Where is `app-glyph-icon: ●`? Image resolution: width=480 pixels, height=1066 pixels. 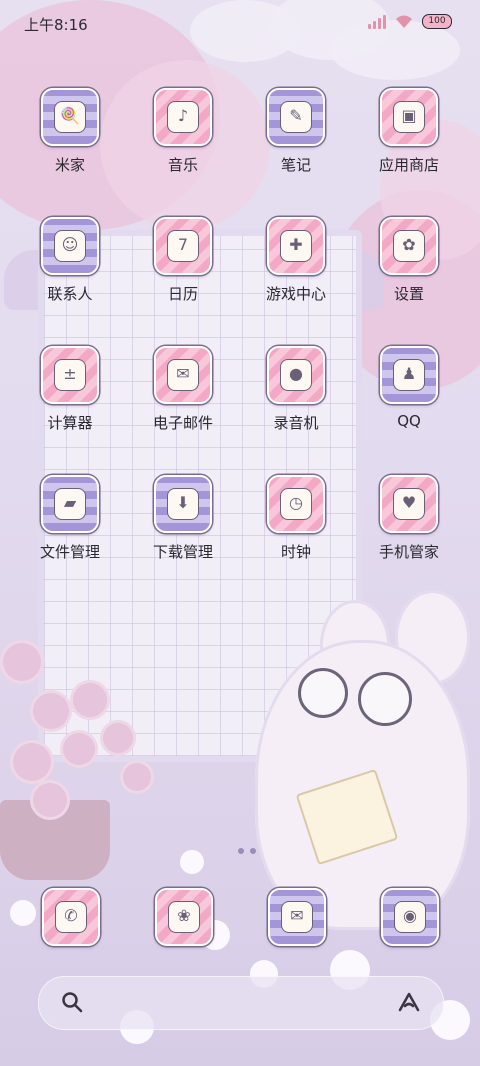 app-glyph-icon: ● is located at coordinates (296, 375).